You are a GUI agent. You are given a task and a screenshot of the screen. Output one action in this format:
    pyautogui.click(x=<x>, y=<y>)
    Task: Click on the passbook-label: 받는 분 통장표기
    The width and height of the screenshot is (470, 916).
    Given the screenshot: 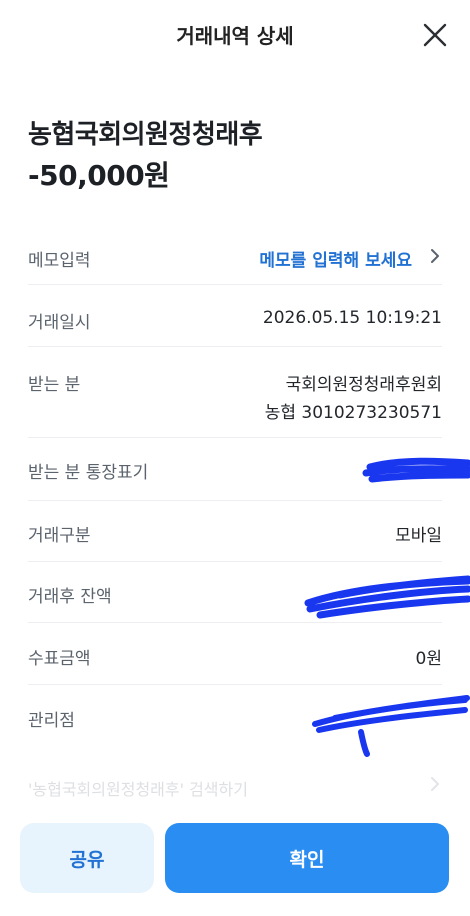 What is the action you would take?
    pyautogui.click(x=88, y=473)
    